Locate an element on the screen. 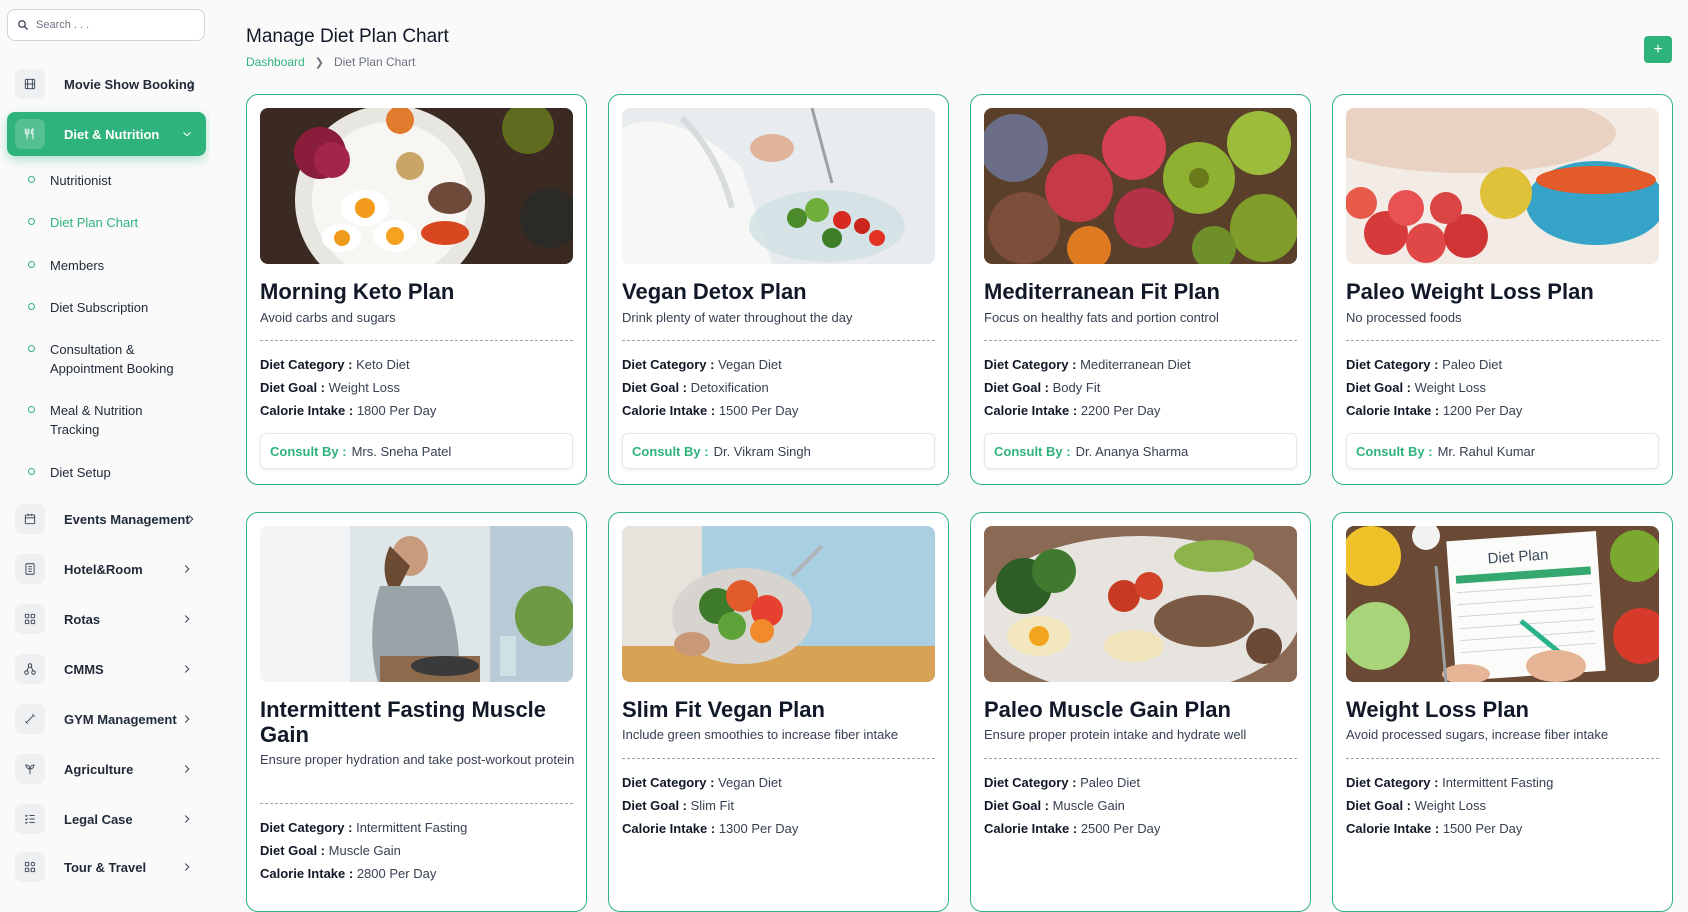  card-diet-goal: Diet Goal : Body Fit is located at coordinates (1042, 388).